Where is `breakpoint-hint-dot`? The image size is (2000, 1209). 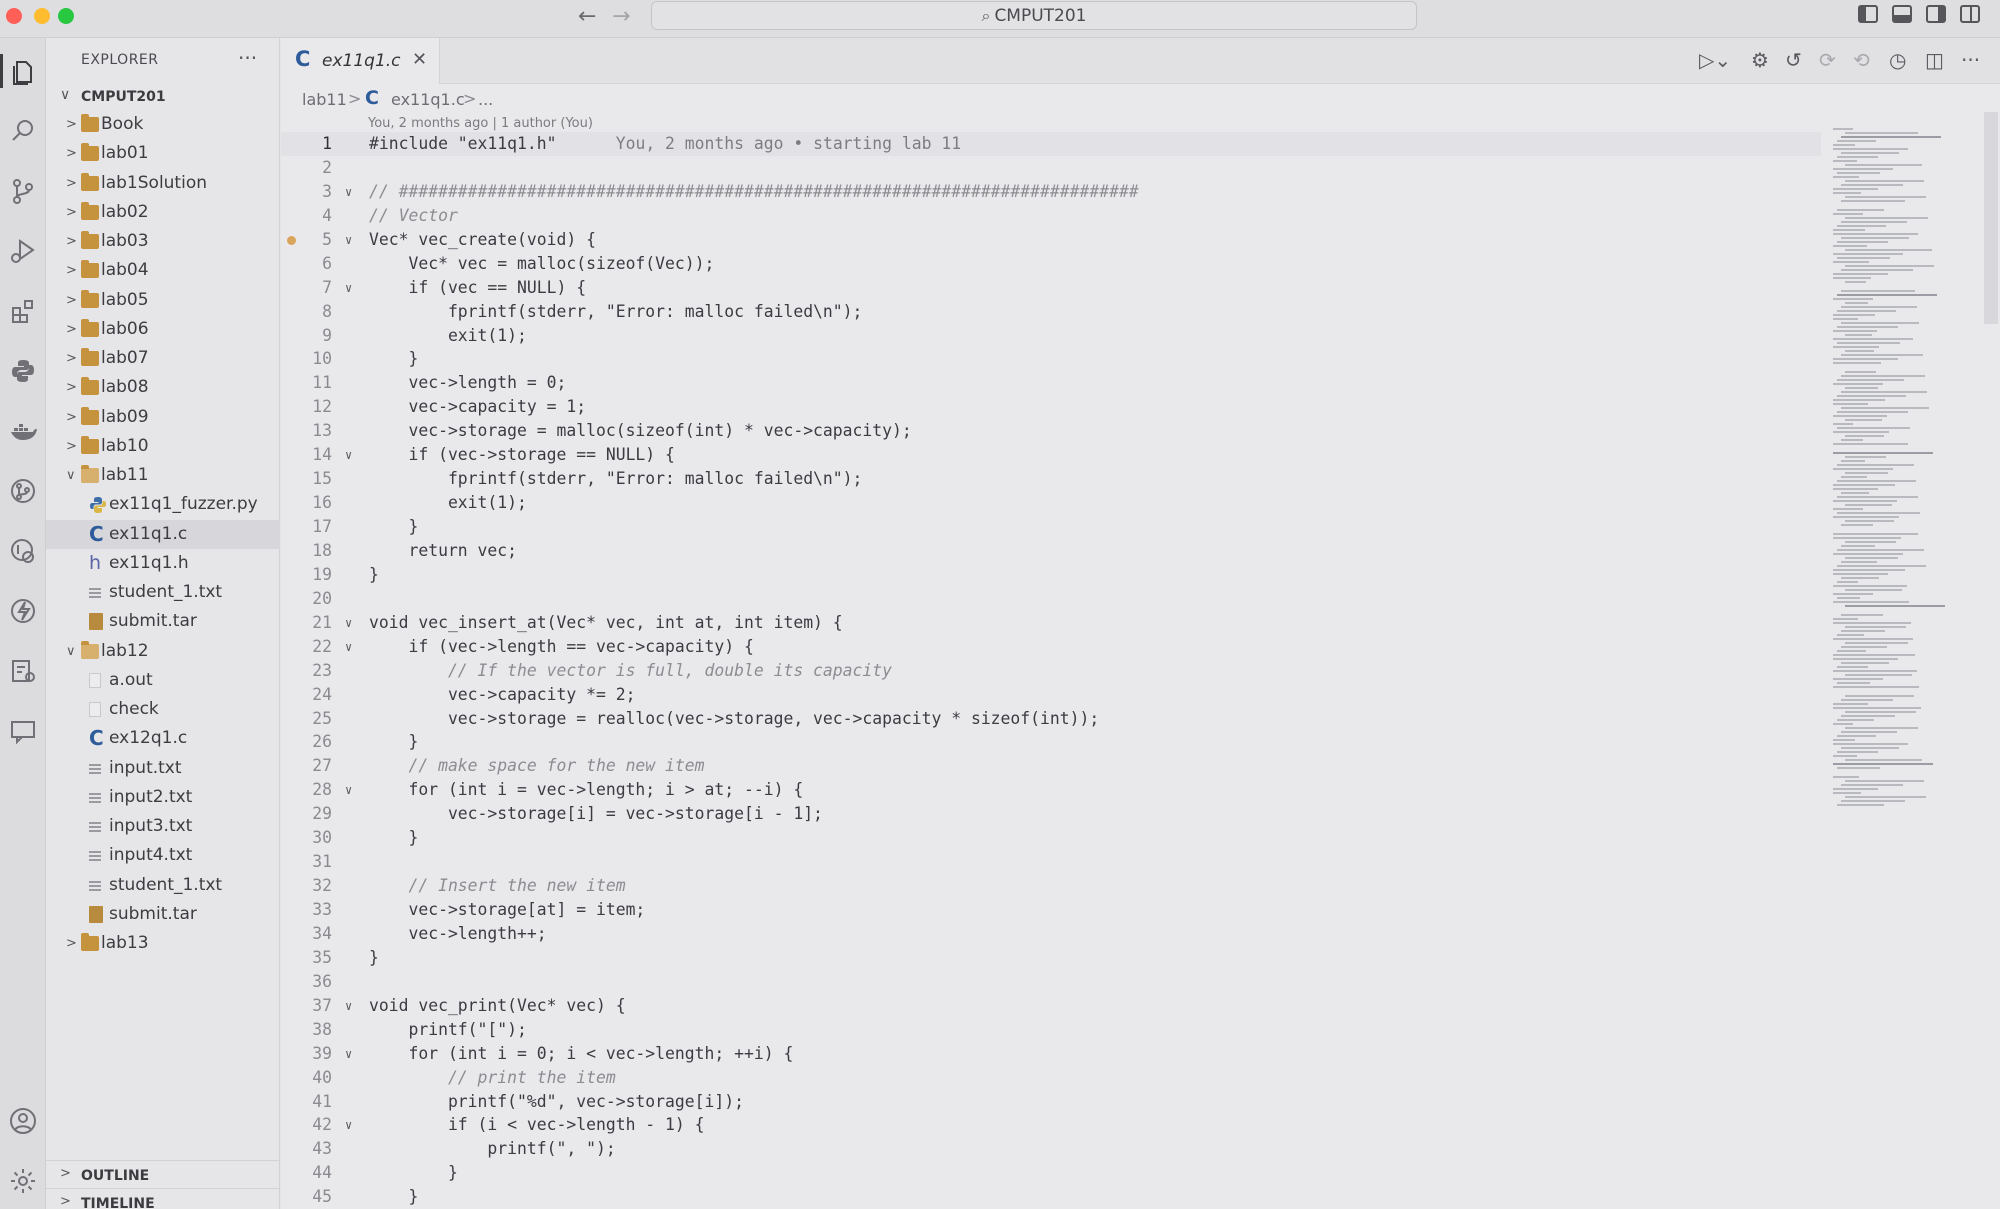 breakpoint-hint-dot is located at coordinates (291, 240).